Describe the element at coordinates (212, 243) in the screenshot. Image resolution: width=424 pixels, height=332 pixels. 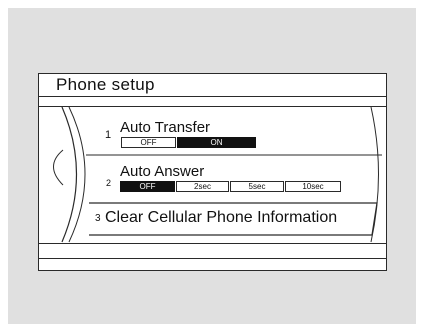
I see `footer-divider-top` at that location.